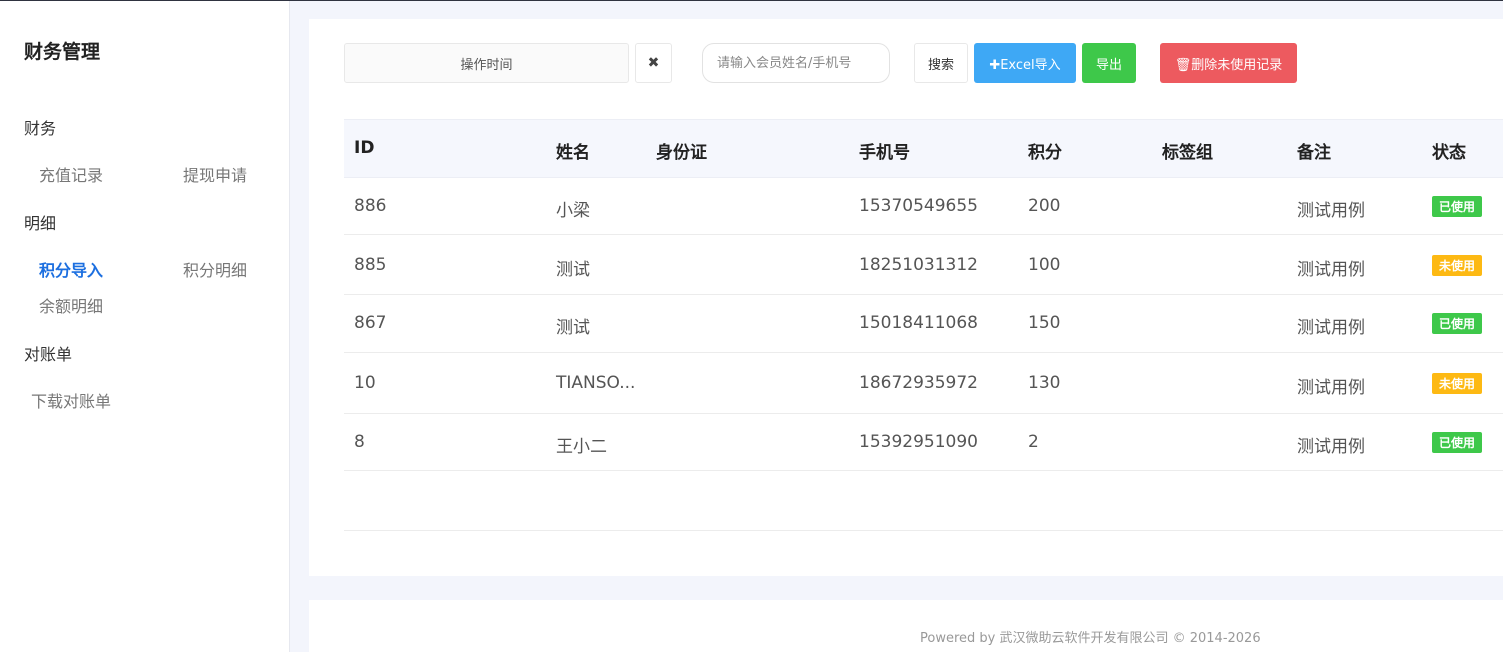  Describe the element at coordinates (1449, 153) in the screenshot. I see `column-header-status: 状态` at that location.